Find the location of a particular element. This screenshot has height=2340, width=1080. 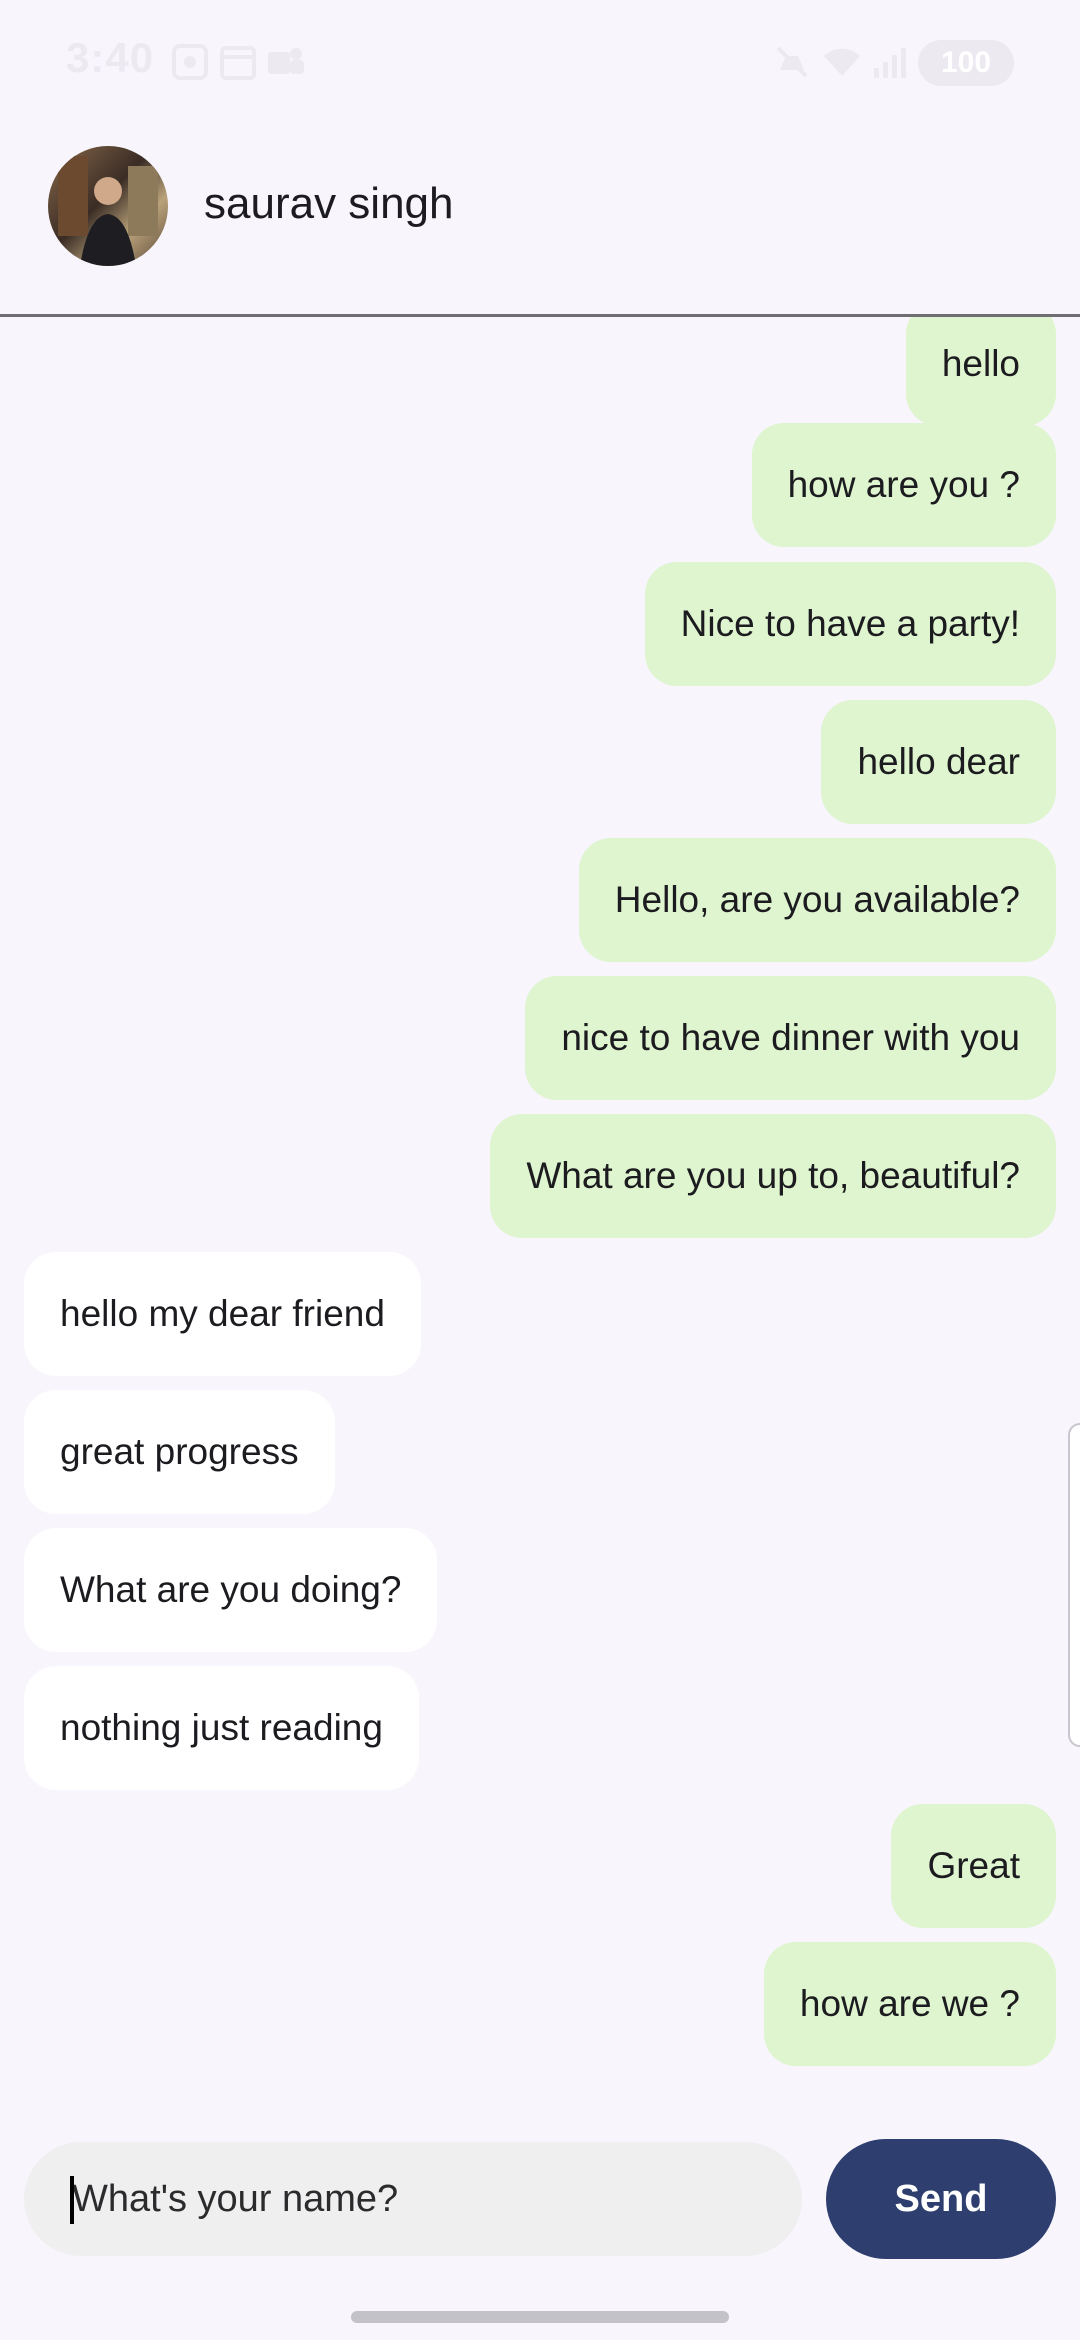

mute-icon is located at coordinates (792, 62).